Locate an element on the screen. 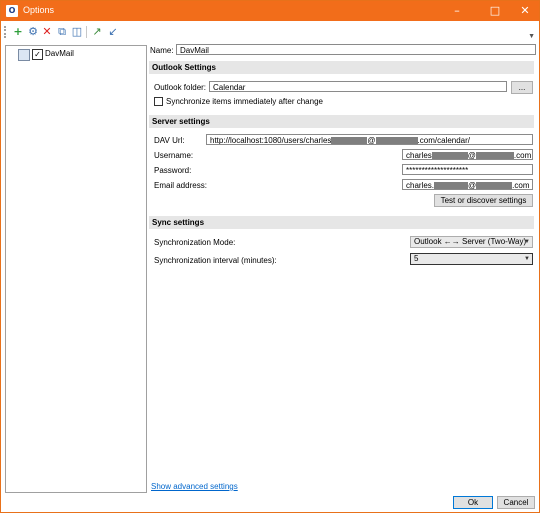  username-prefix: charles is located at coordinates (419, 155).